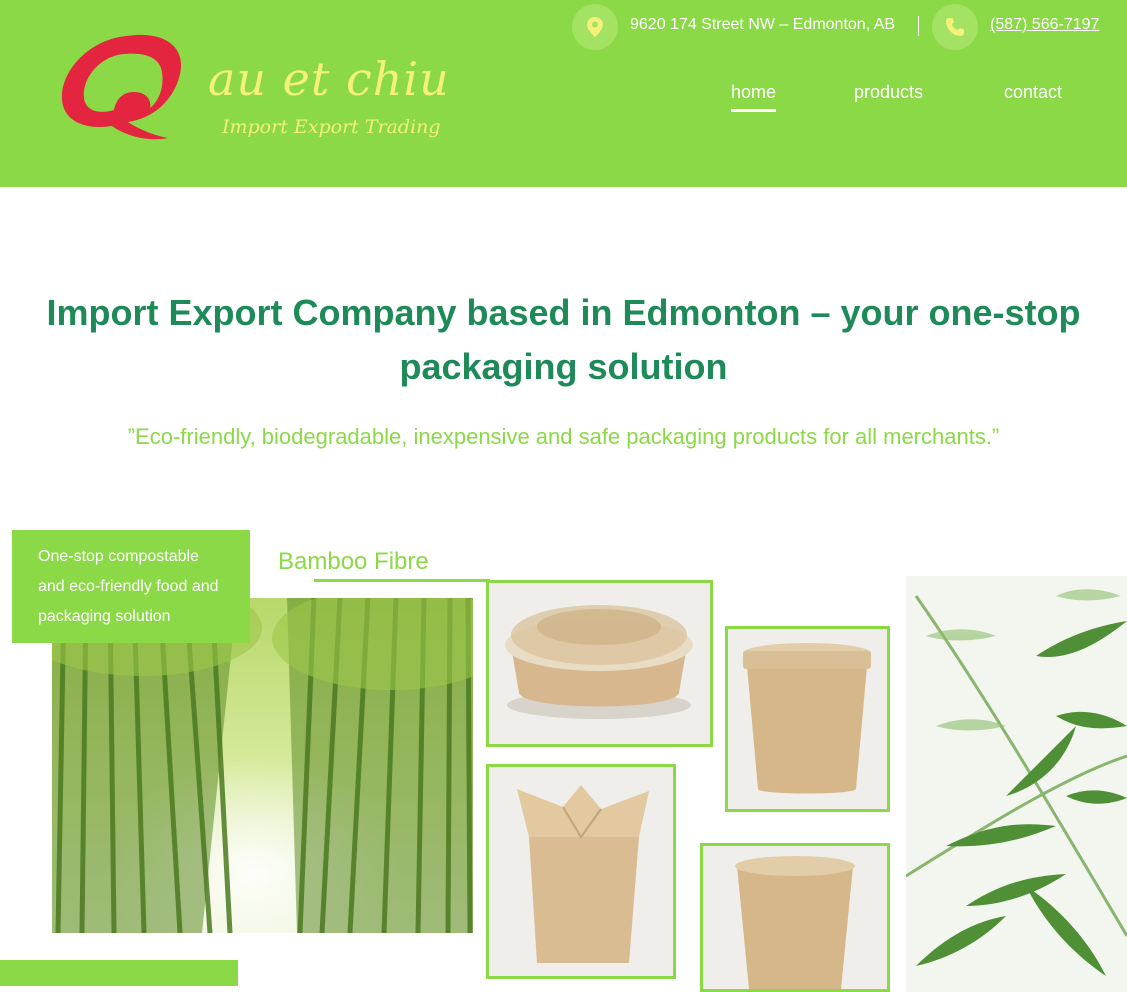  What do you see at coordinates (128, 586) in the screenshot?
I see `promo-line-2: and eco-friendly food and` at bounding box center [128, 586].